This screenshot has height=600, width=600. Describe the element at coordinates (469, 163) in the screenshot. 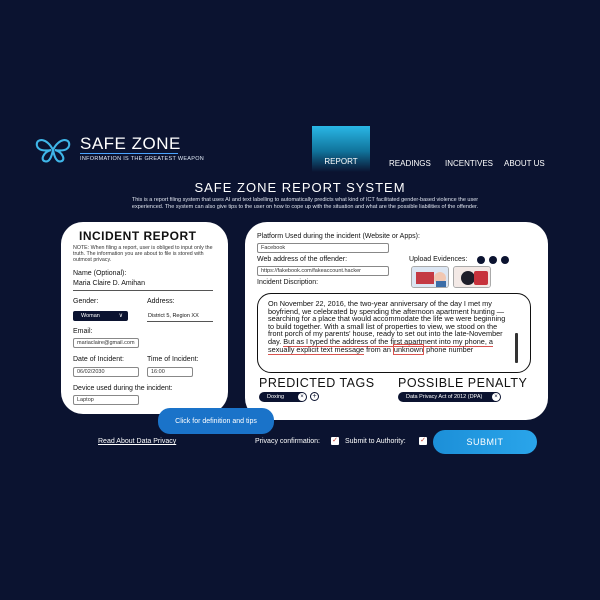

I see `nav-incentives: INCENTIVES` at that location.